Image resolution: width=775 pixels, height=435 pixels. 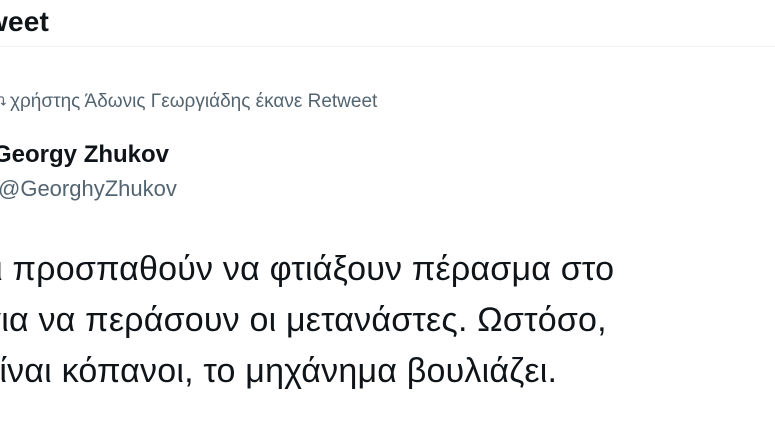 What do you see at coordinates (88, 189) in the screenshot?
I see `author-handle: @GeorghyZhukov` at bounding box center [88, 189].